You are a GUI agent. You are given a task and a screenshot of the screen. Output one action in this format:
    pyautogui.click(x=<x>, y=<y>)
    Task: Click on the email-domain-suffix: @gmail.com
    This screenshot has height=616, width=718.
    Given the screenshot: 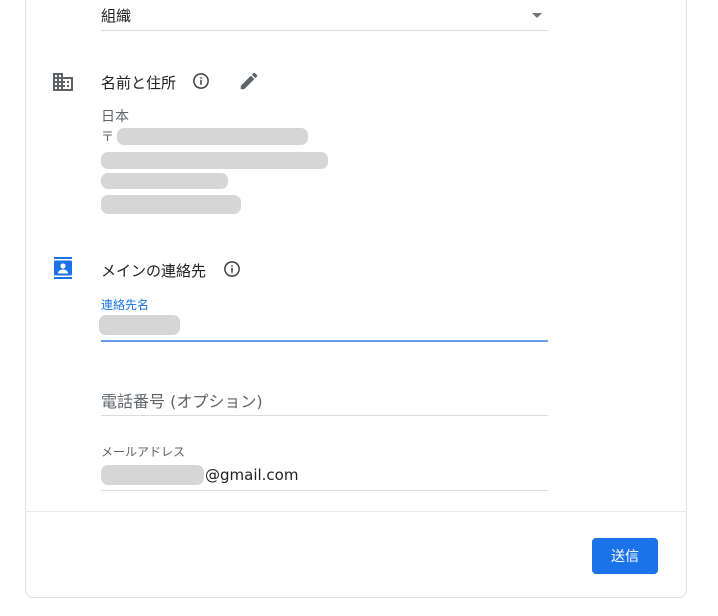 What is the action you would take?
    pyautogui.click(x=252, y=475)
    